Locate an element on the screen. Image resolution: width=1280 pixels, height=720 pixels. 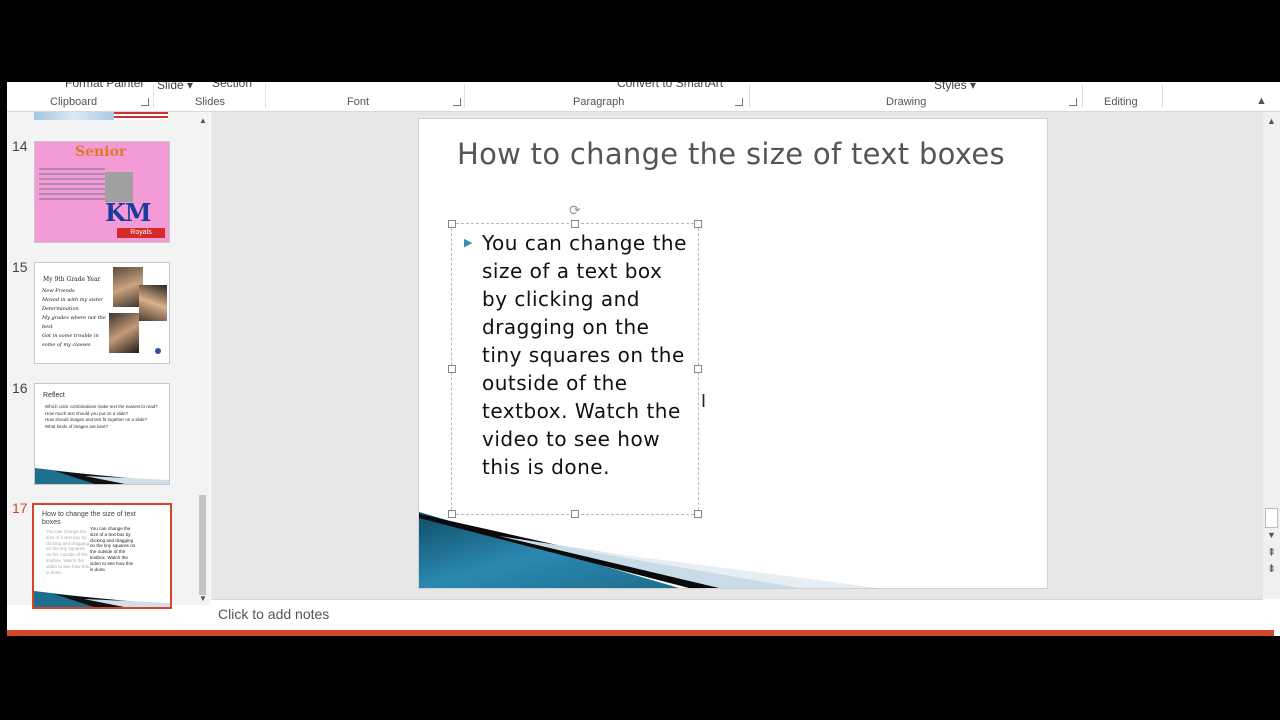
format-painter-button: Format Painter is located at coordinates (104, 86).